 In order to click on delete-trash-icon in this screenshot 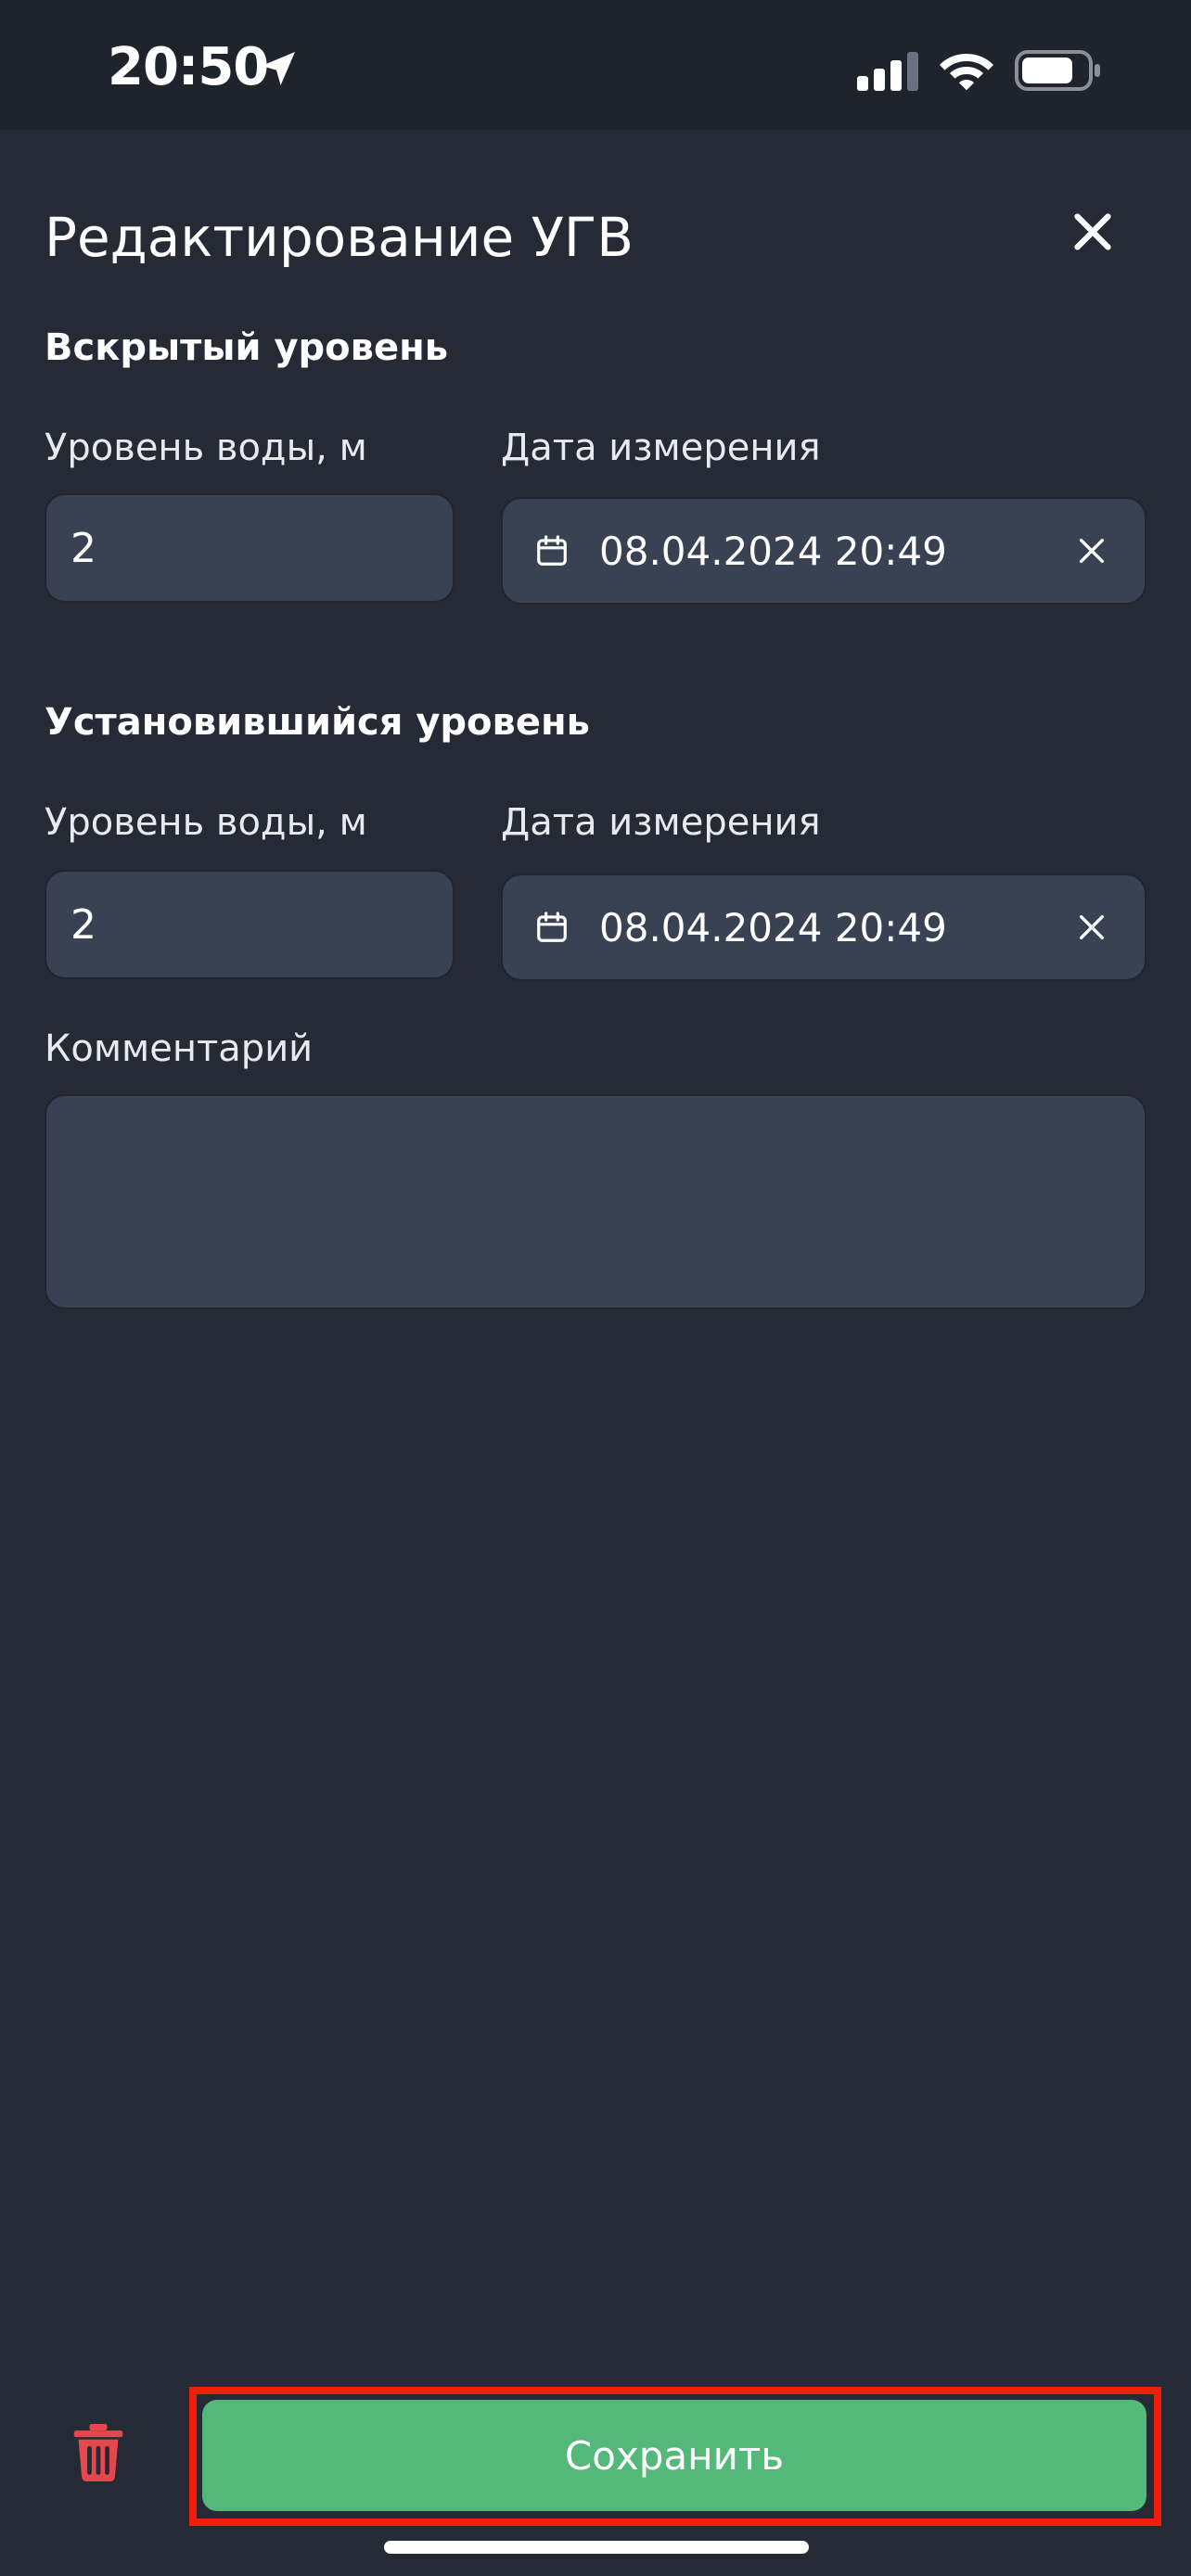, I will do `click(98, 2452)`.